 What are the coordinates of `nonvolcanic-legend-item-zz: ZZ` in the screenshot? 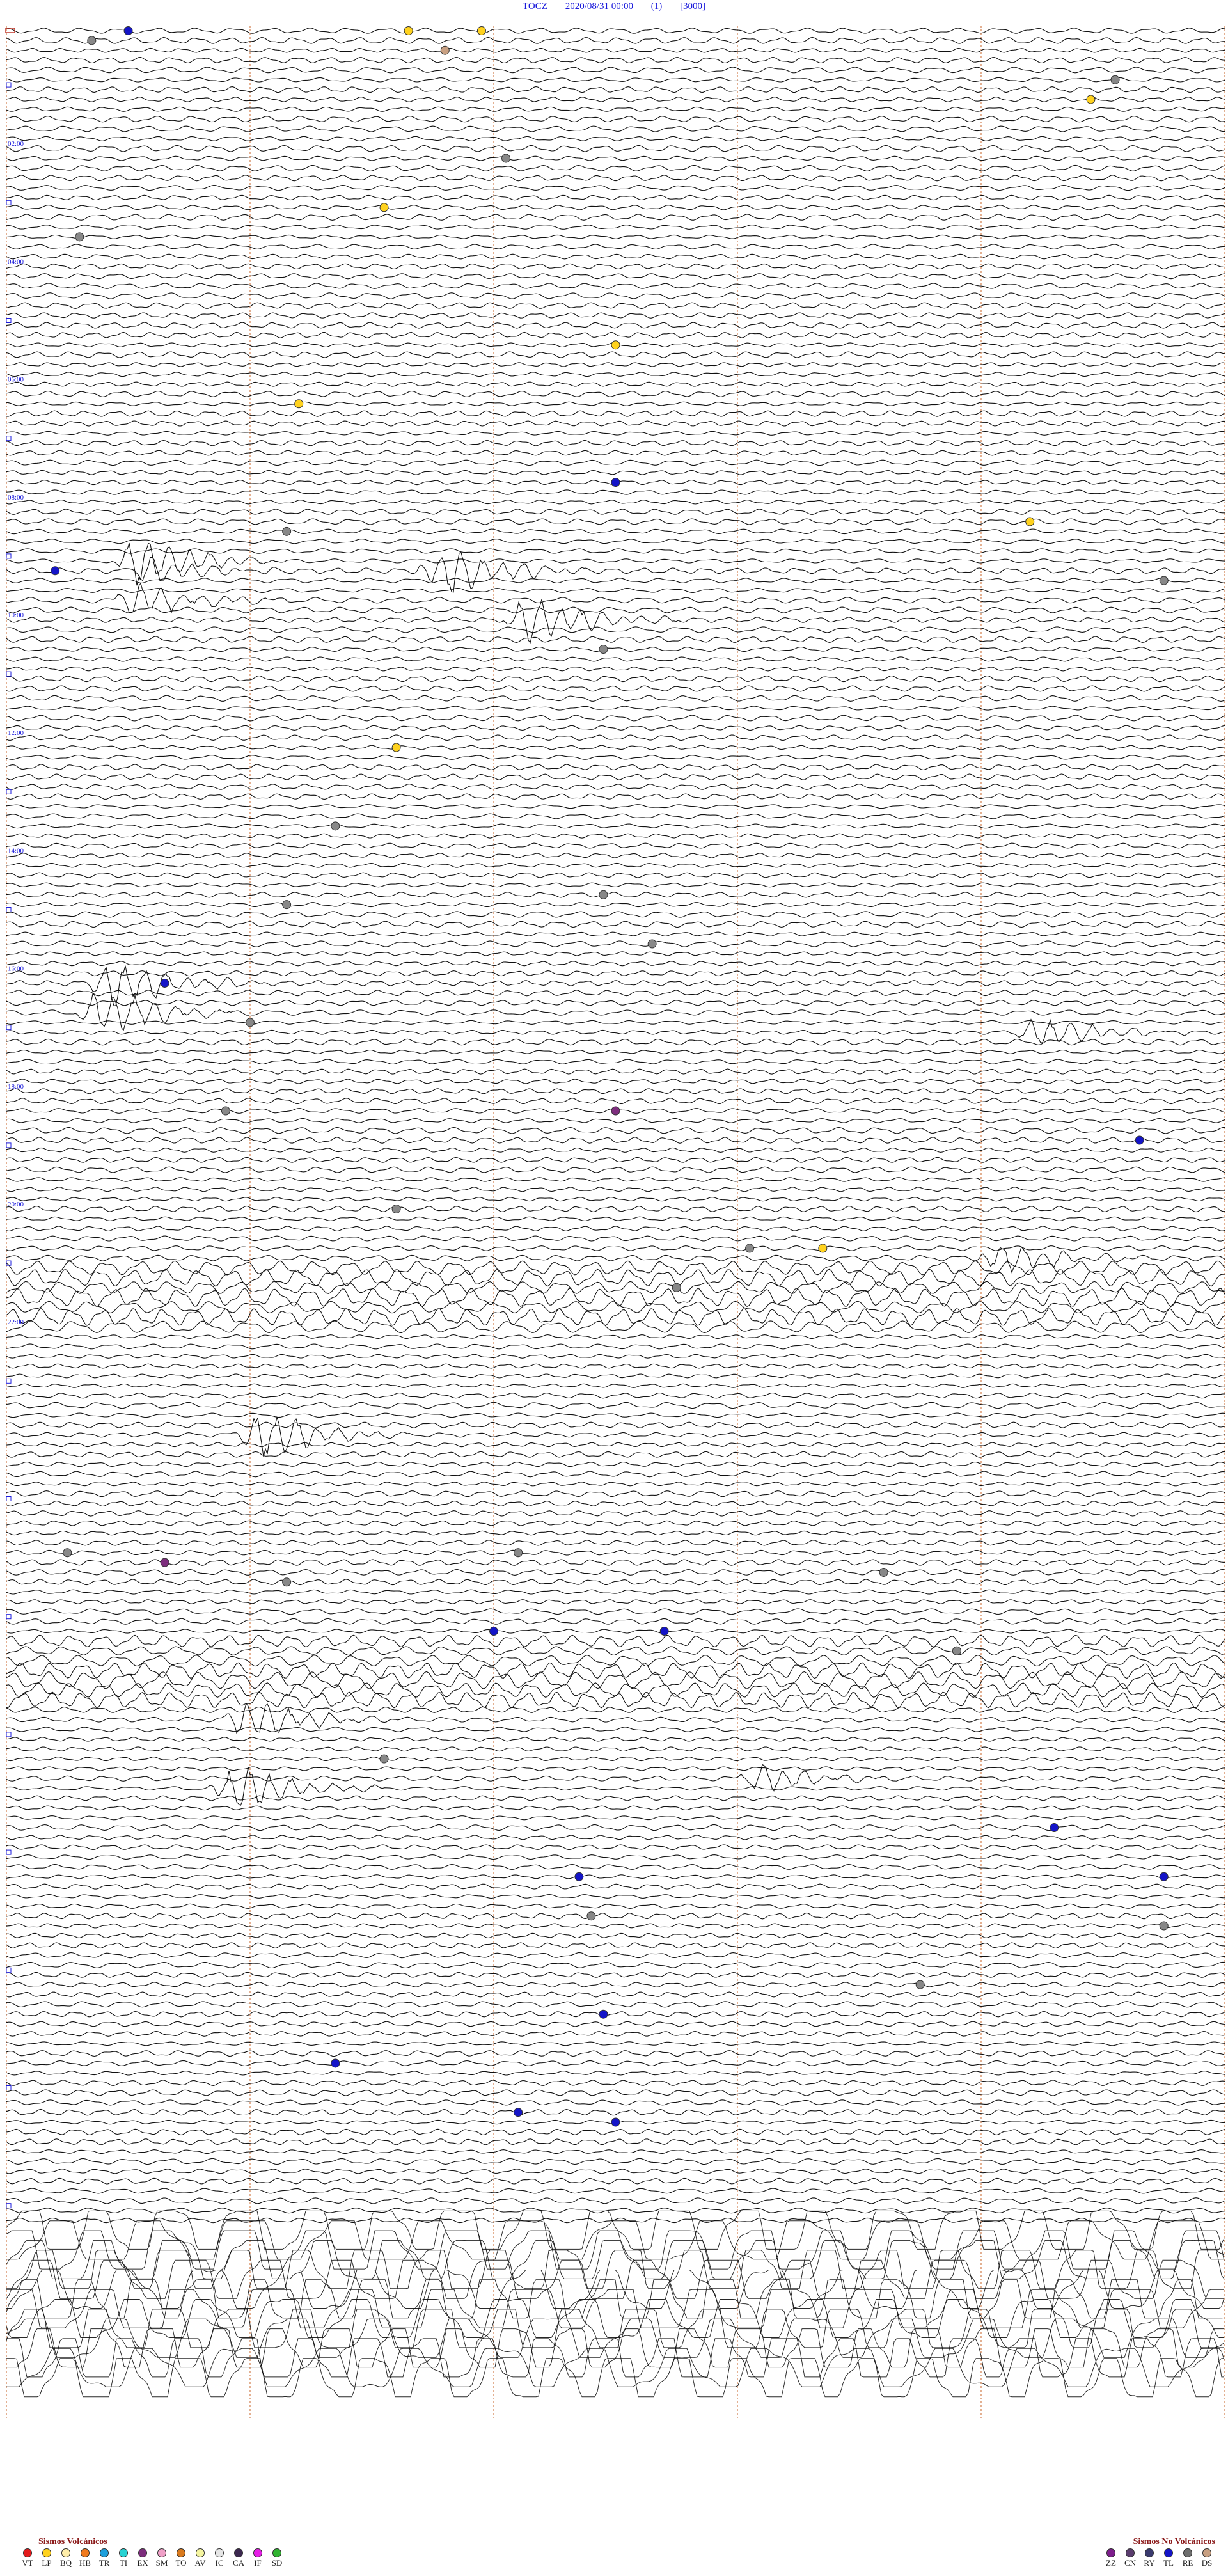 It's located at (1111, 2558).